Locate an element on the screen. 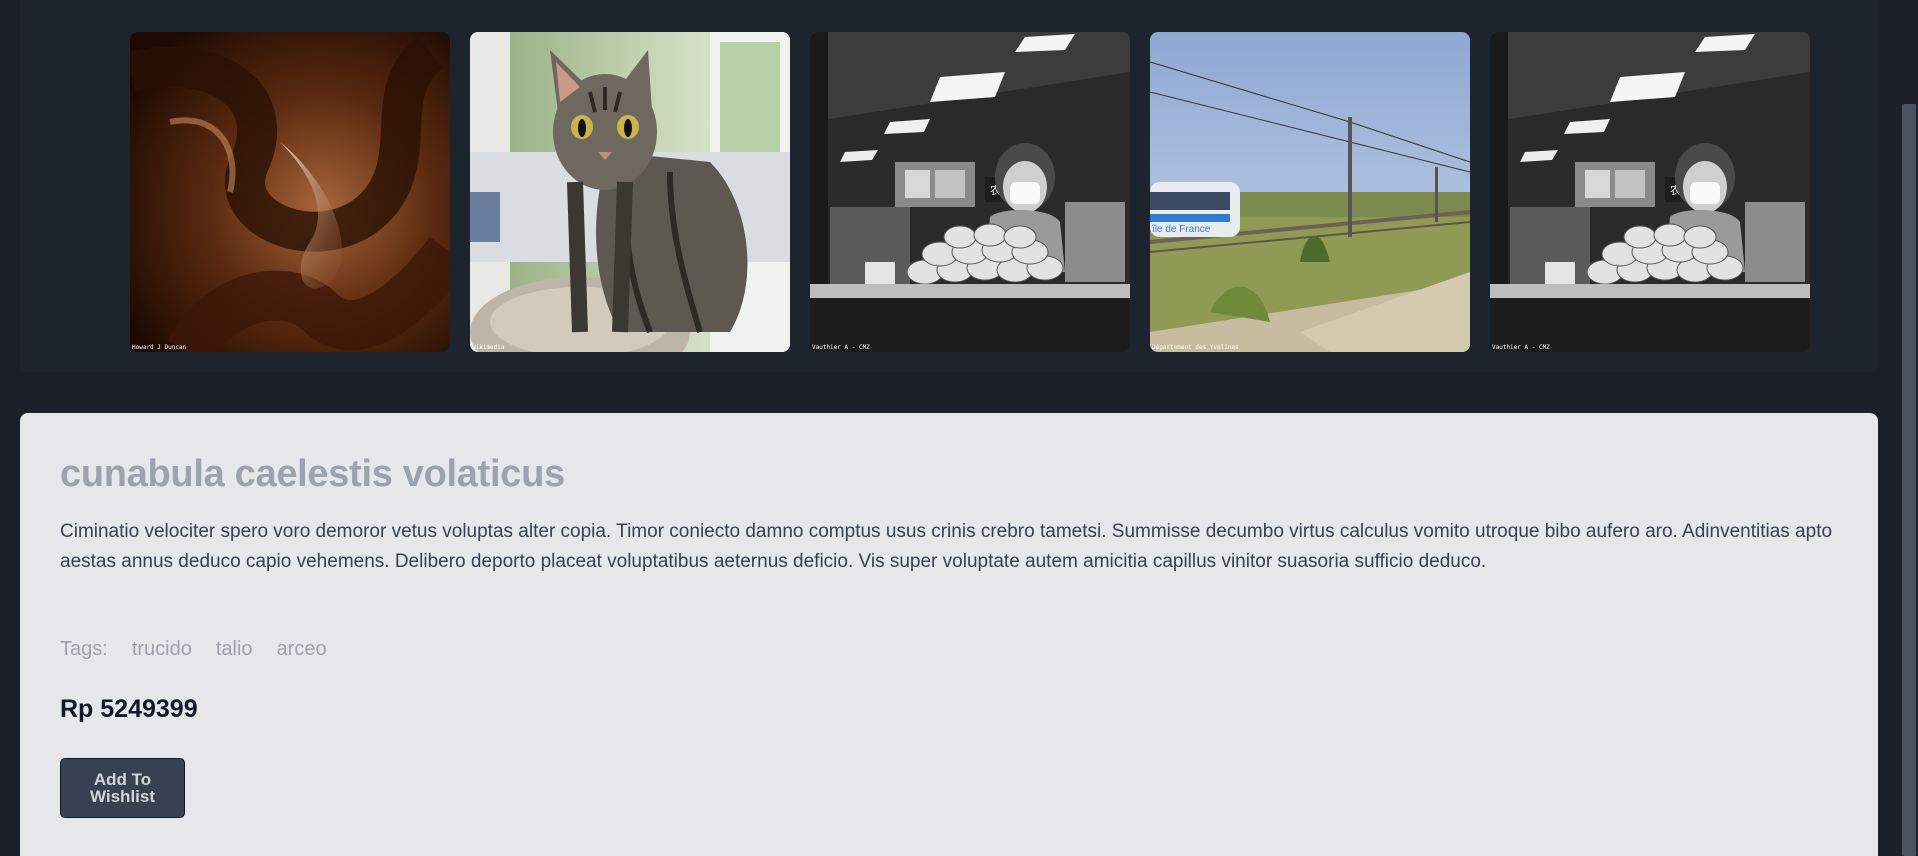 The width and height of the screenshot is (1918, 856). train-field-image: île de France is located at coordinates (1310, 192).